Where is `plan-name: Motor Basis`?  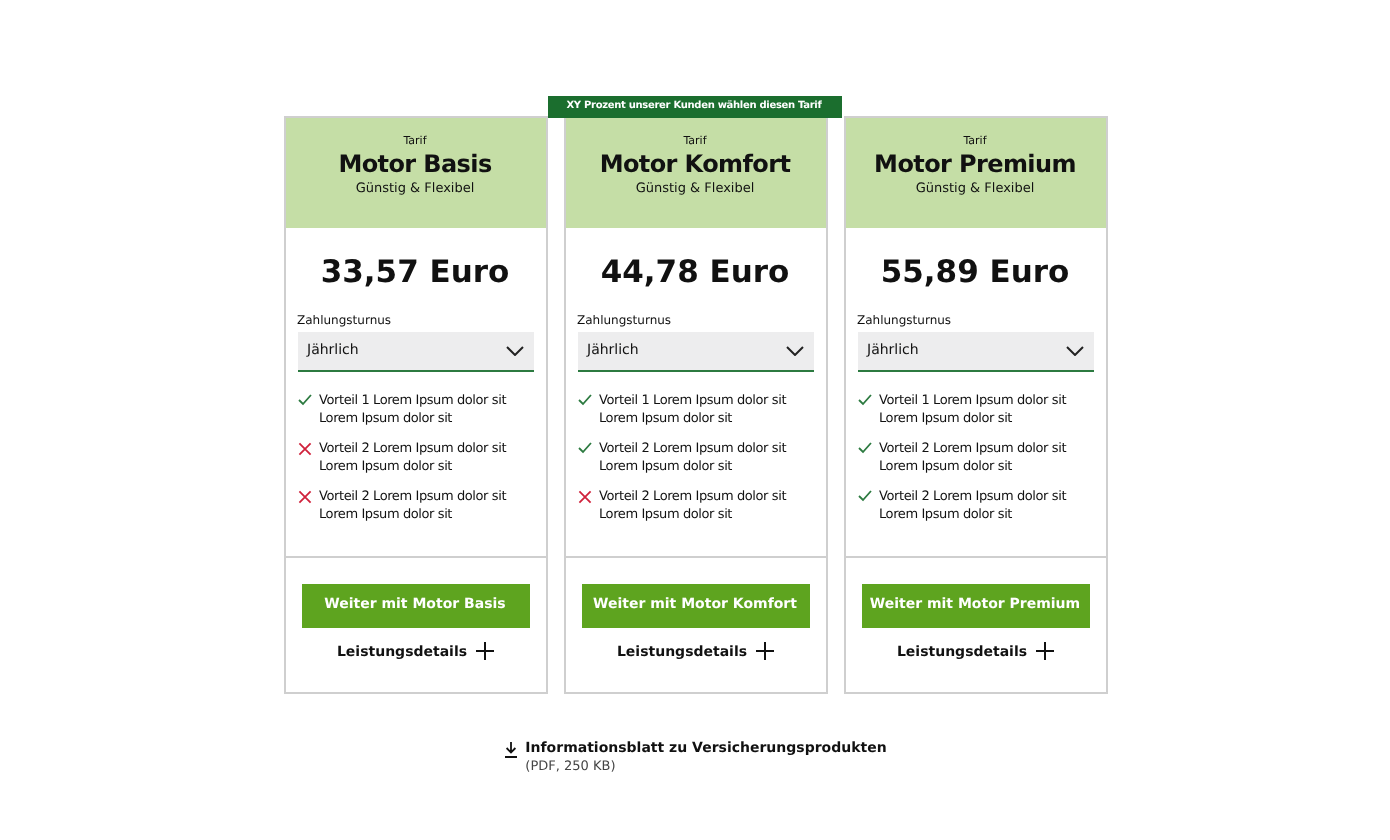
plan-name: Motor Basis is located at coordinates (415, 165).